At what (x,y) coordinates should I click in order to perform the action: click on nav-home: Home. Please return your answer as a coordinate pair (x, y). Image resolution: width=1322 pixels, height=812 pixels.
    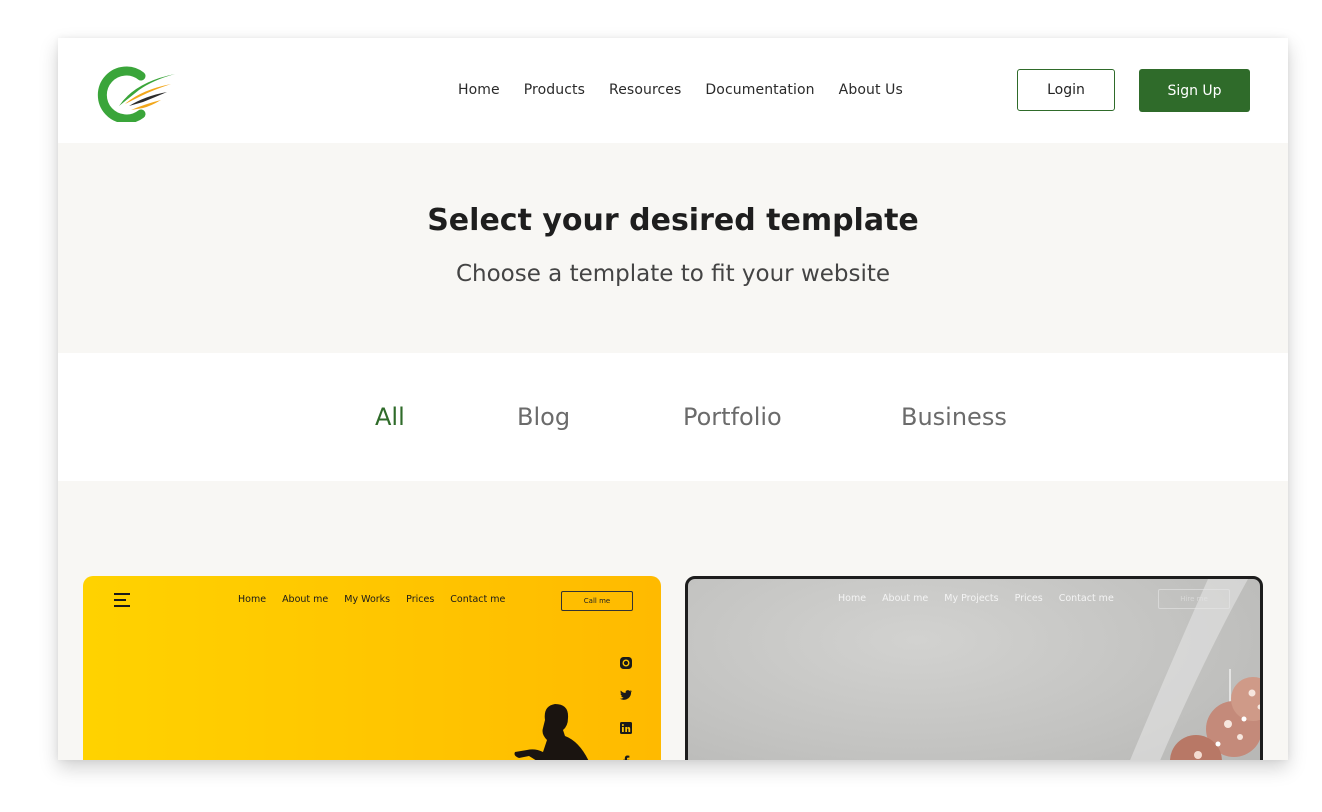
    Looking at the image, I should click on (479, 90).